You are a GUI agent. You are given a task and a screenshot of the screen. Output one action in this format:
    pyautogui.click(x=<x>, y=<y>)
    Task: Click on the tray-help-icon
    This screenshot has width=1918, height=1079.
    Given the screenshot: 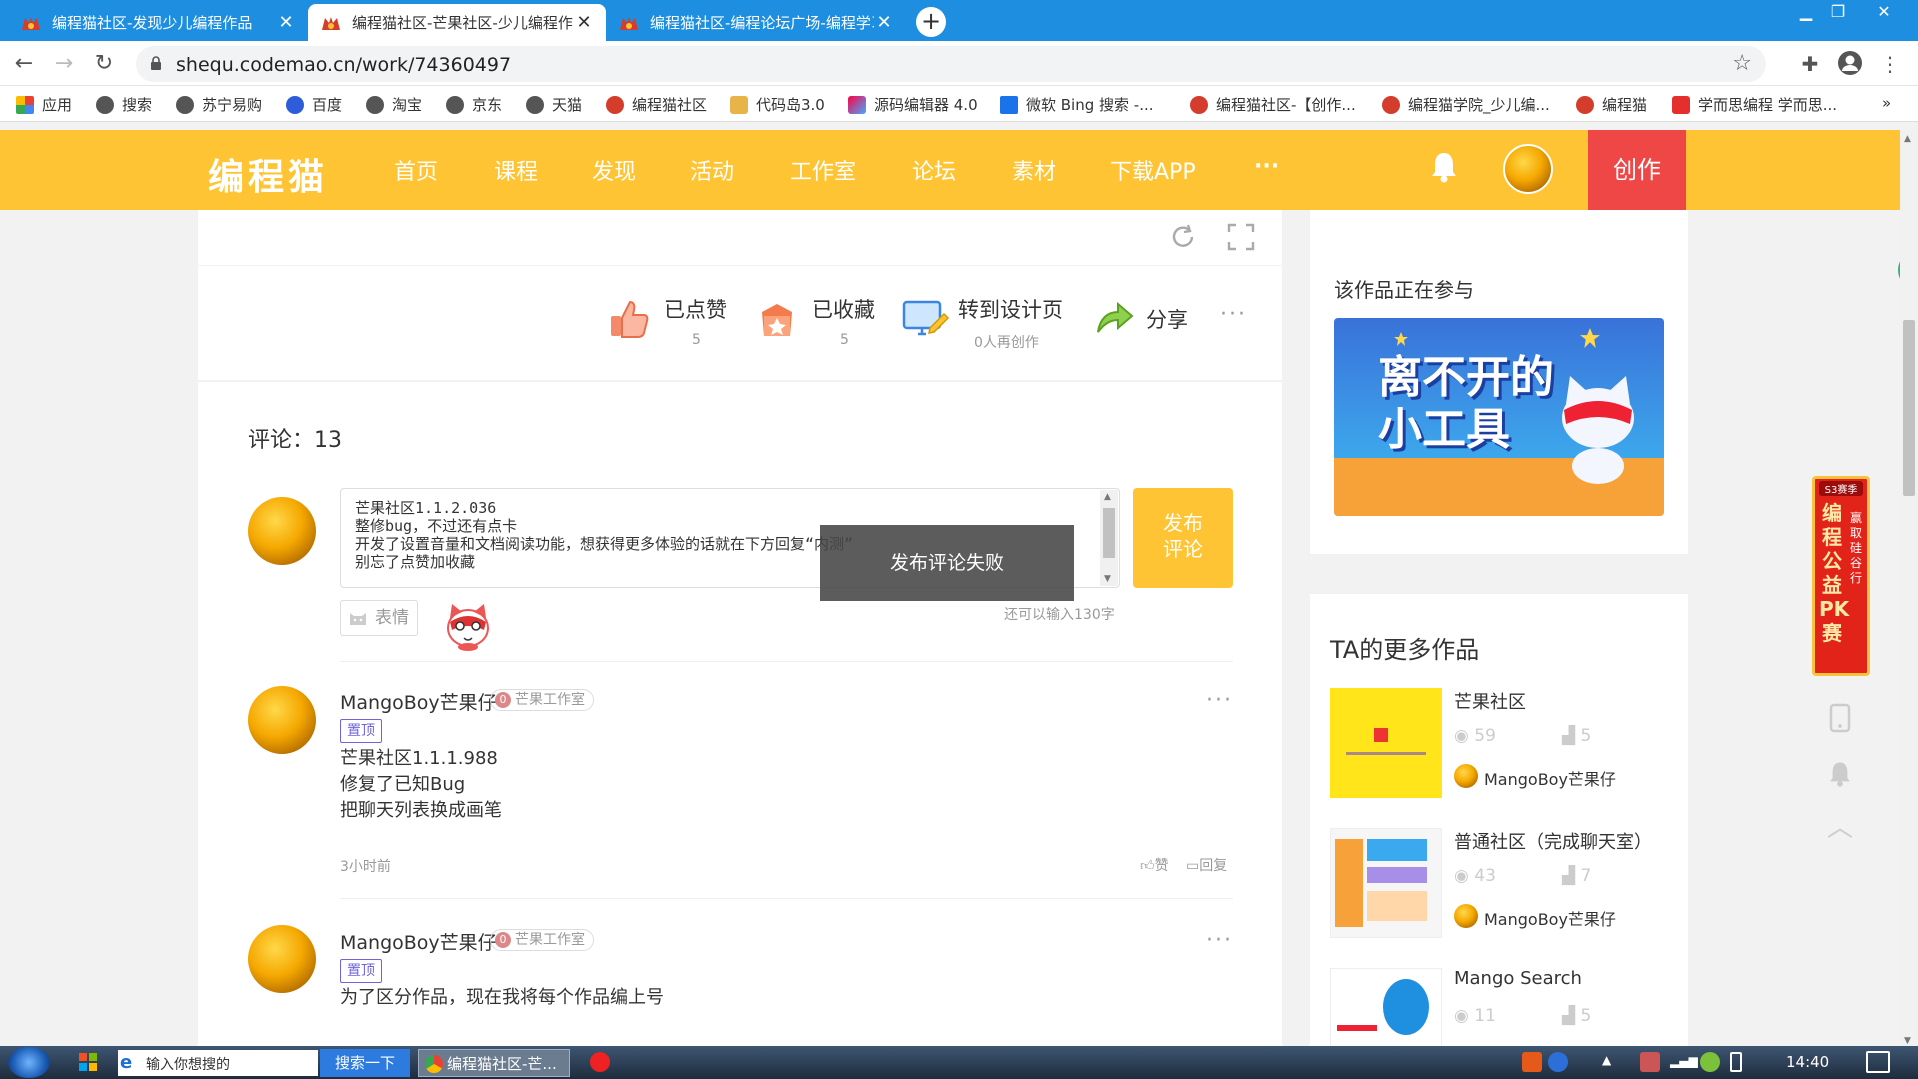 What is the action you would take?
    pyautogui.click(x=1558, y=1062)
    